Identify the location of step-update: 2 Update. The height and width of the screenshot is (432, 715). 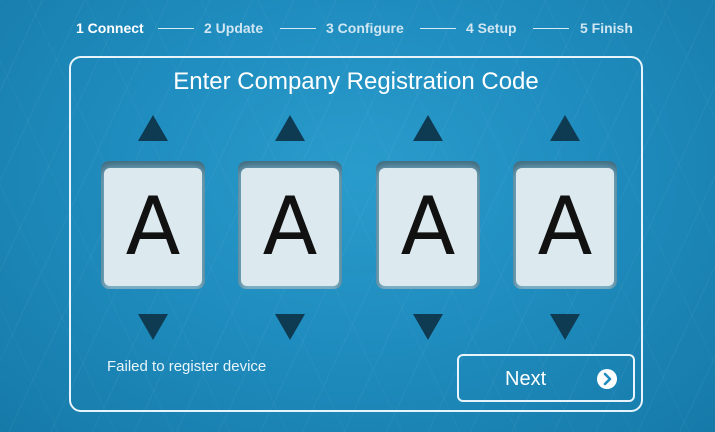
(234, 28).